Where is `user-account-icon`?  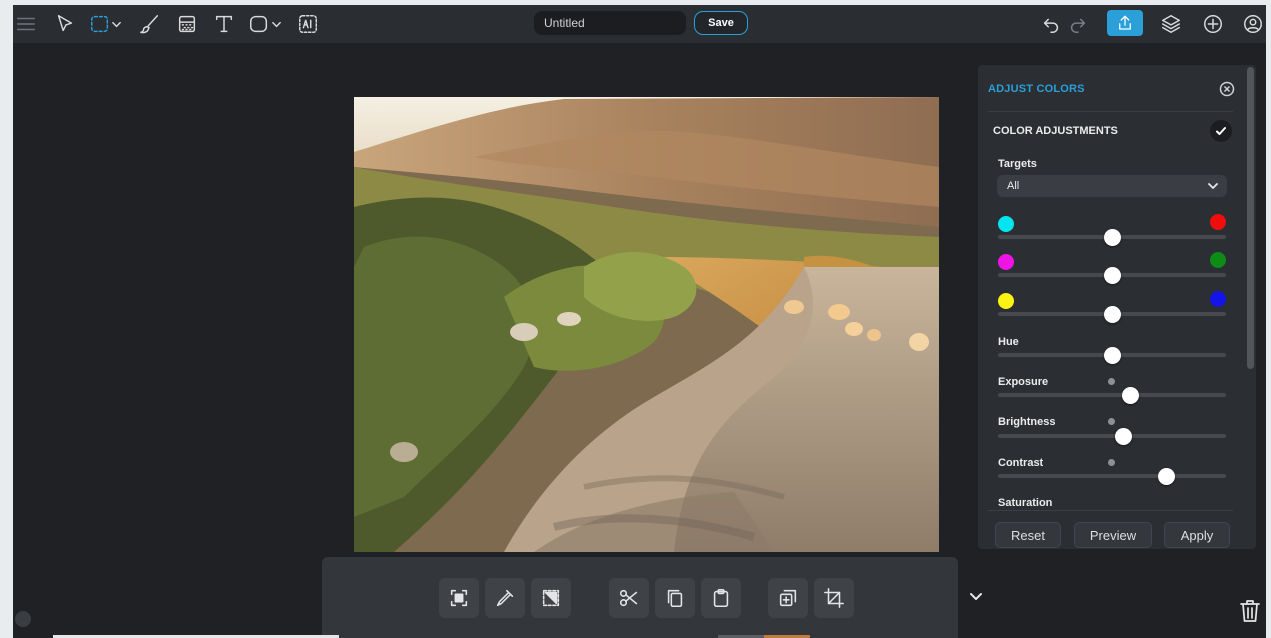 user-account-icon is located at coordinates (1253, 24).